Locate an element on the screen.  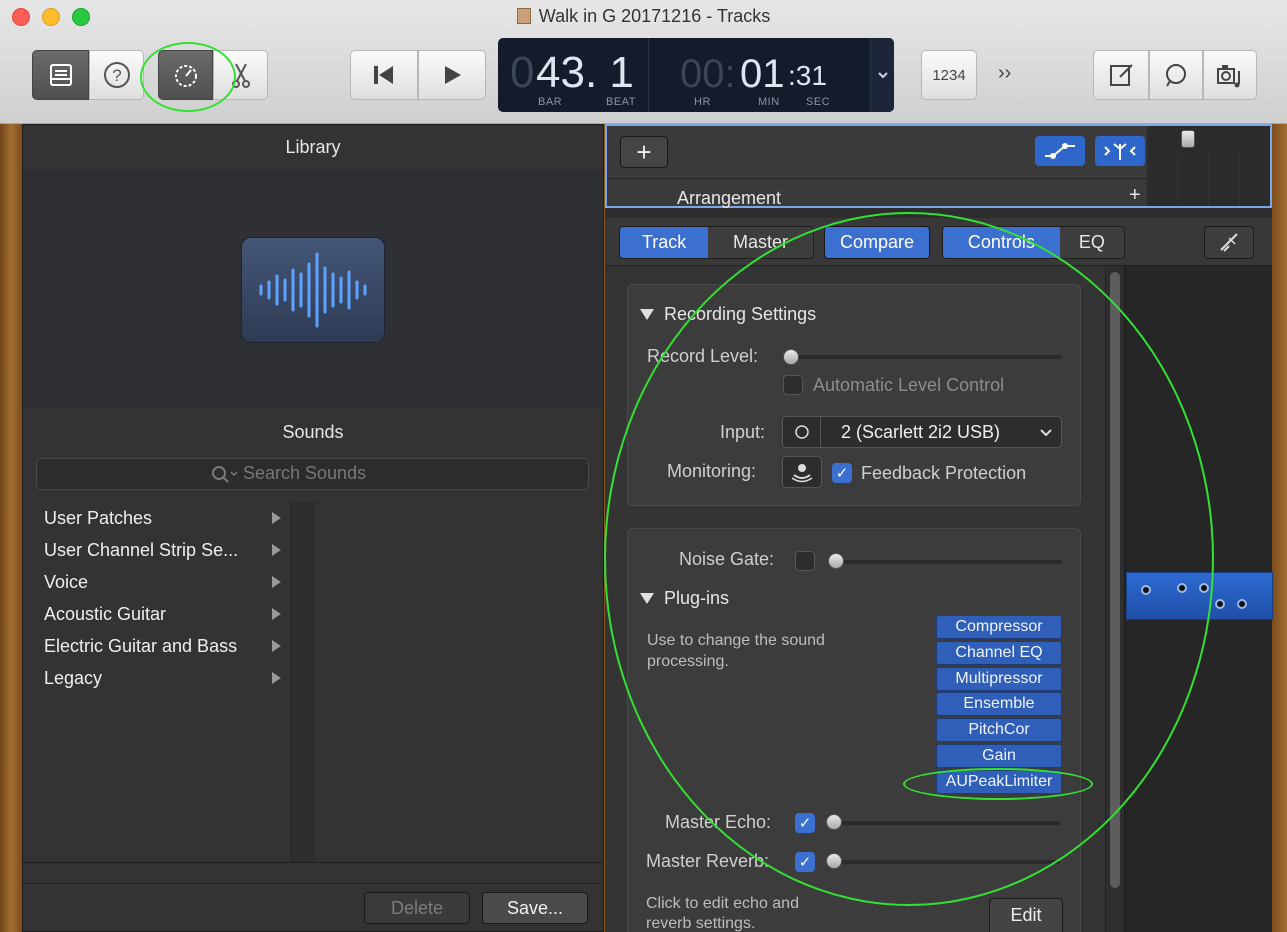
lcd-minutes: 01 is located at coordinates (762, 74).